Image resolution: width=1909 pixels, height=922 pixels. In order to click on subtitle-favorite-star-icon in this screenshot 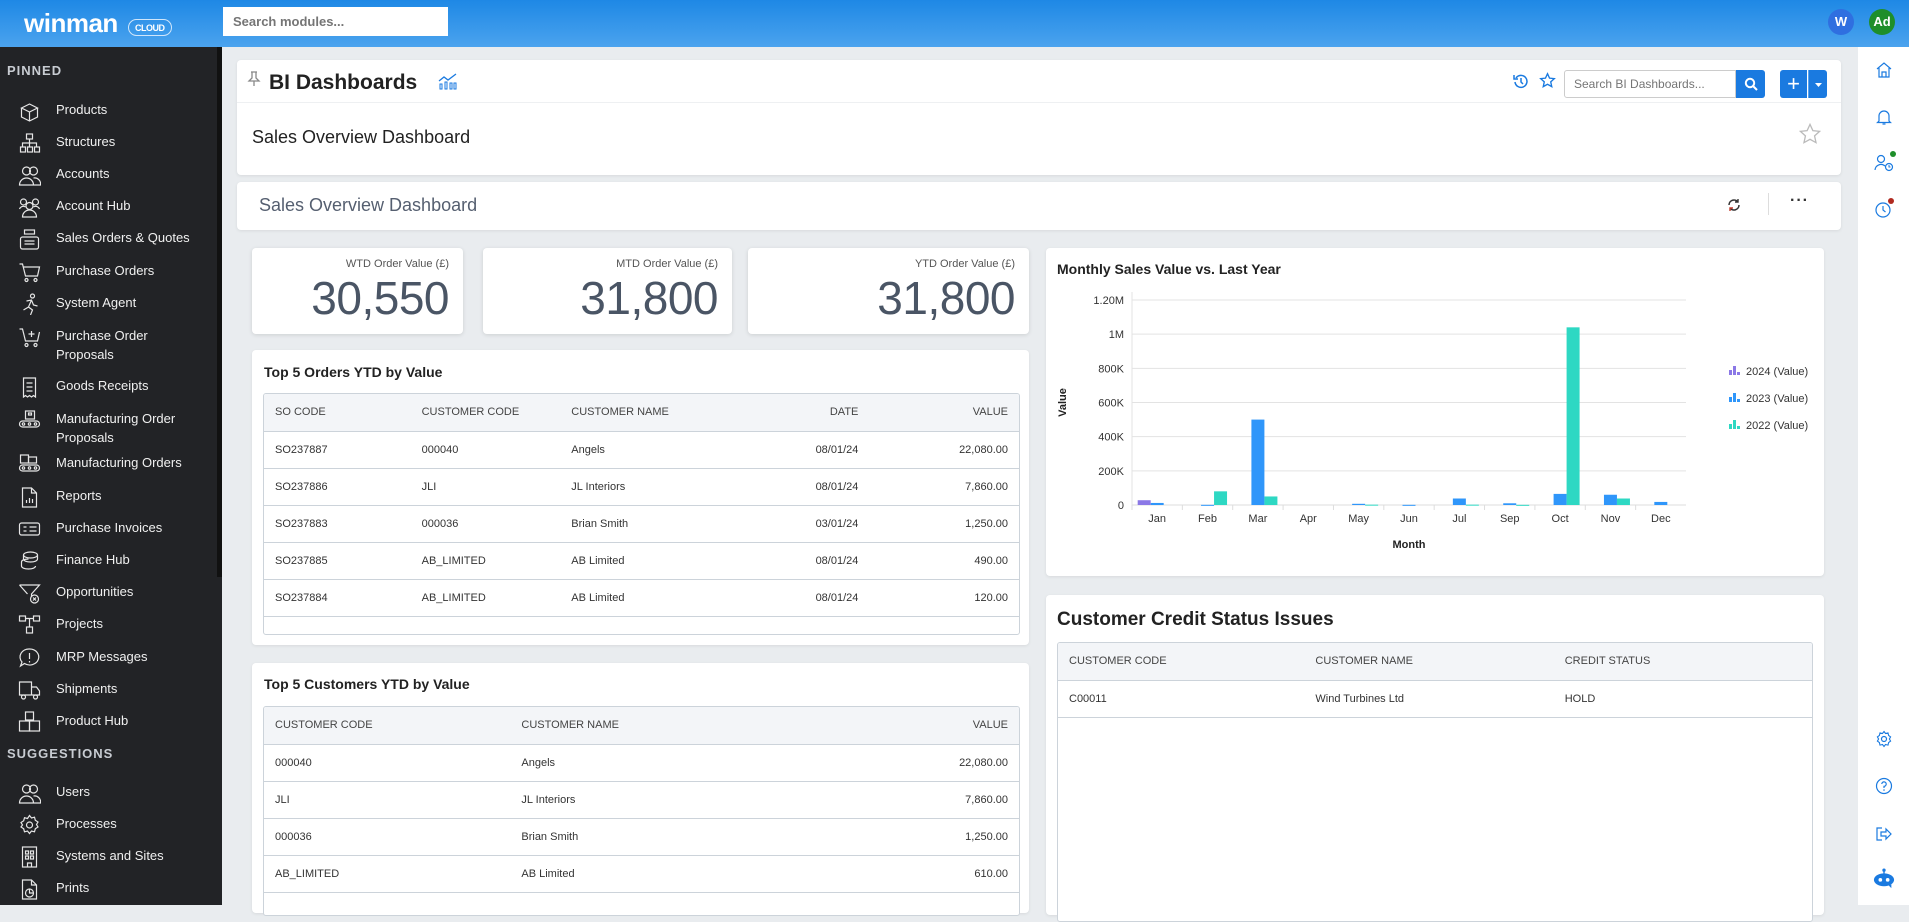, I will do `click(1810, 136)`.